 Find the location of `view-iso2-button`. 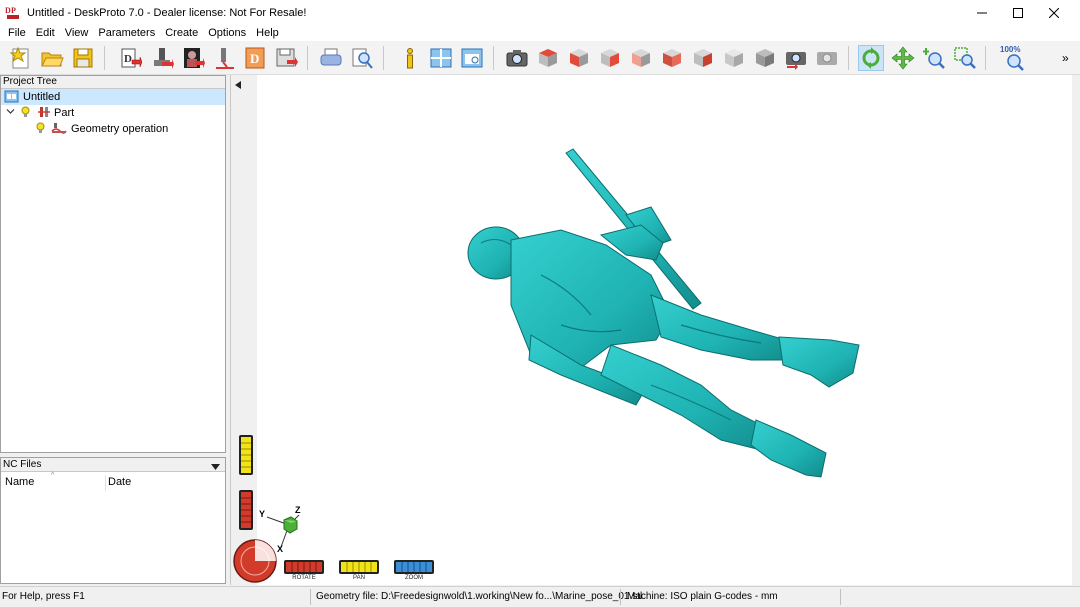

view-iso2-button is located at coordinates (765, 58).